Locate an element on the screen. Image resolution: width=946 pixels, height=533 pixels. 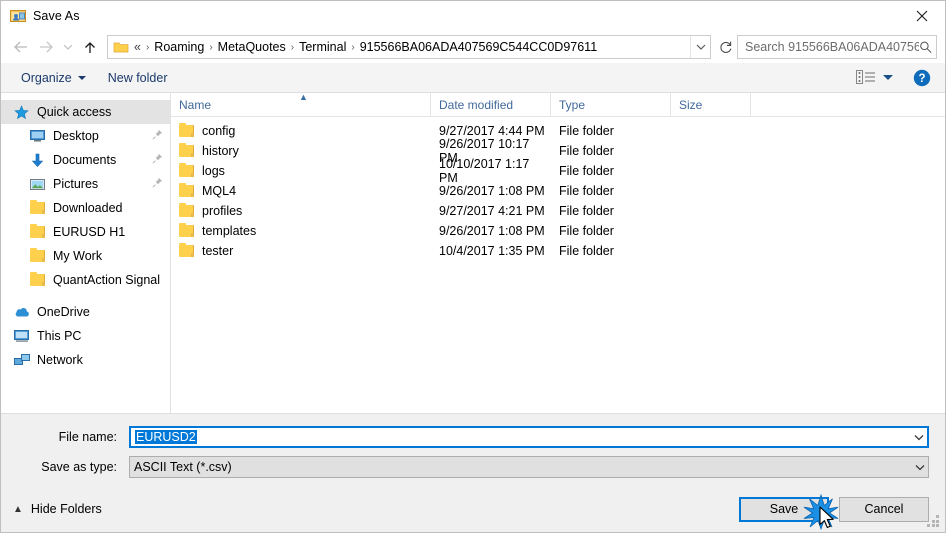
arrow-up-icon is located at coordinates (90, 47).